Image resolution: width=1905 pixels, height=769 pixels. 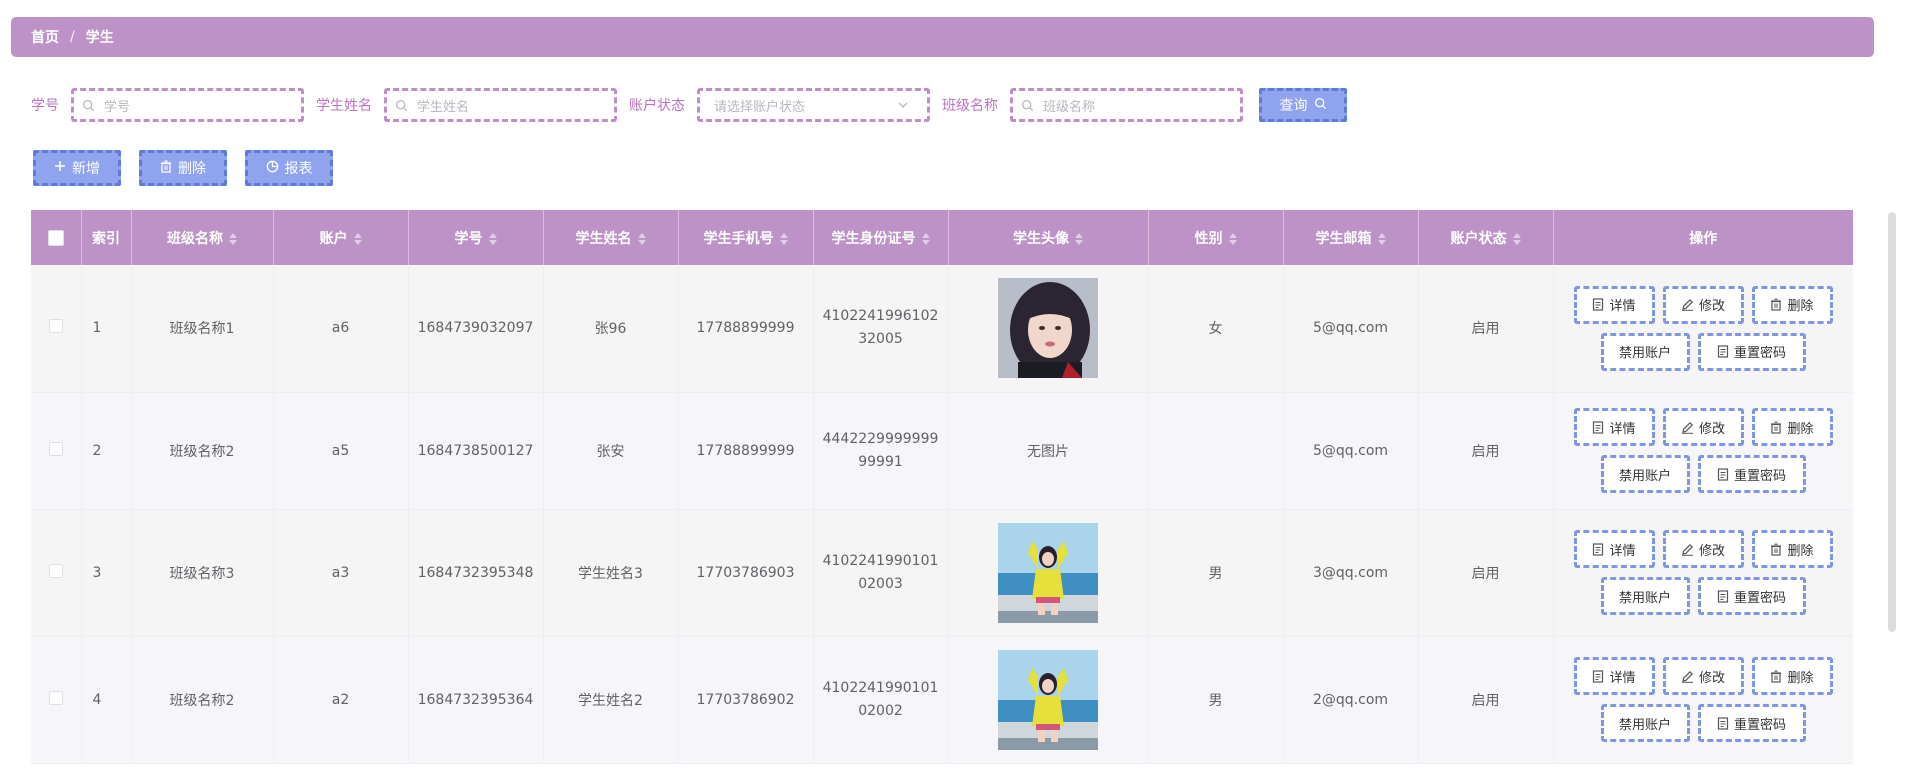 What do you see at coordinates (1216, 700) in the screenshot?
I see `row-gender: 男` at bounding box center [1216, 700].